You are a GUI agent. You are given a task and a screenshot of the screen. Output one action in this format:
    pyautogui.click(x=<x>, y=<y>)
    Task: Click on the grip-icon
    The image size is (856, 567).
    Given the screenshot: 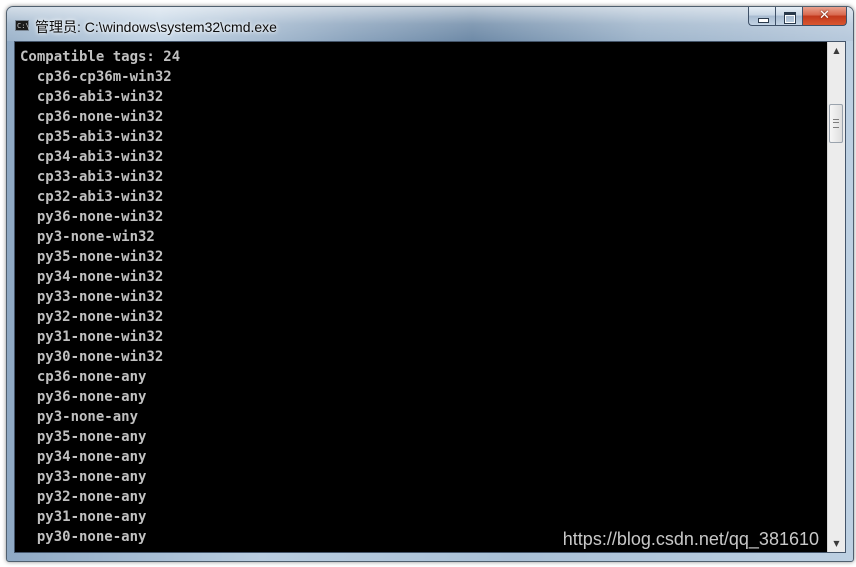 What is the action you would take?
    pyautogui.click(x=836, y=123)
    